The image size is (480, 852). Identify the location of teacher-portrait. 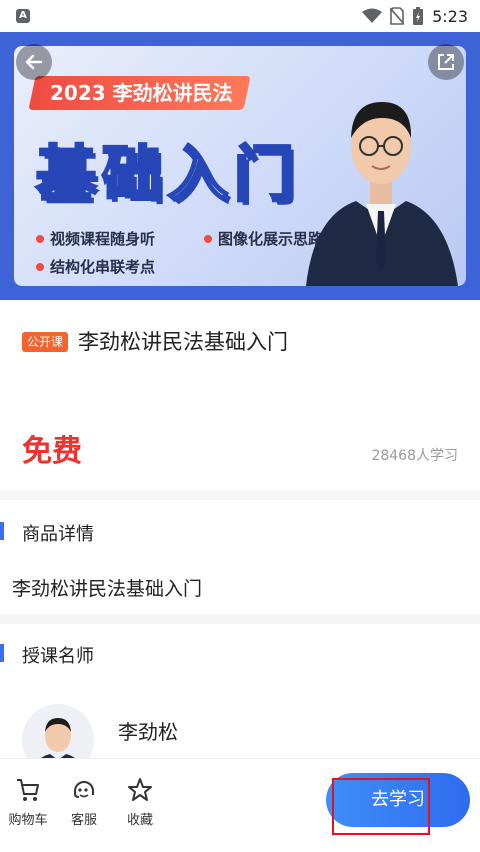
(382, 194).